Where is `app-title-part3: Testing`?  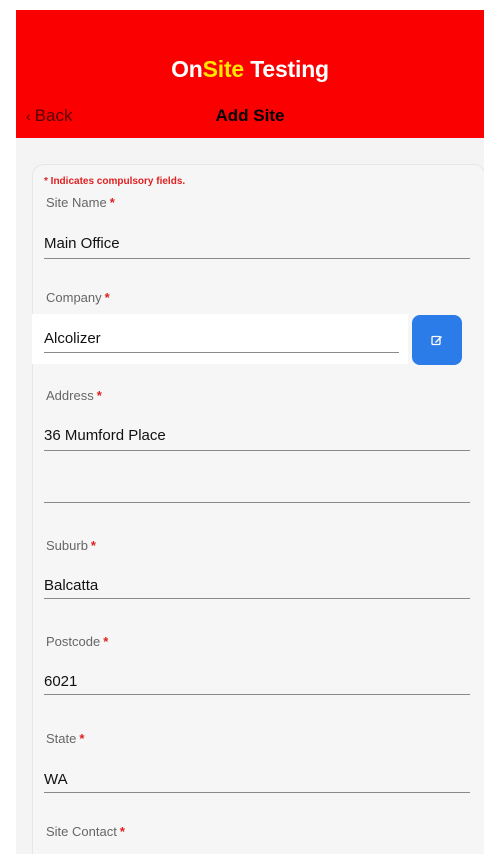
app-title-part3: Testing is located at coordinates (286, 69).